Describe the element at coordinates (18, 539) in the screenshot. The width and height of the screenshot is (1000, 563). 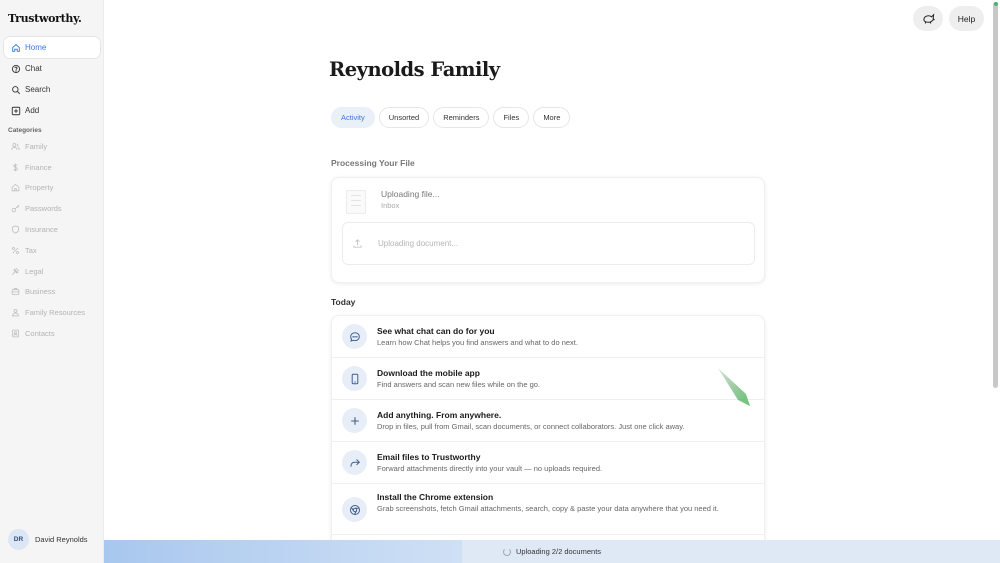
I see `avatar: DR` at that location.